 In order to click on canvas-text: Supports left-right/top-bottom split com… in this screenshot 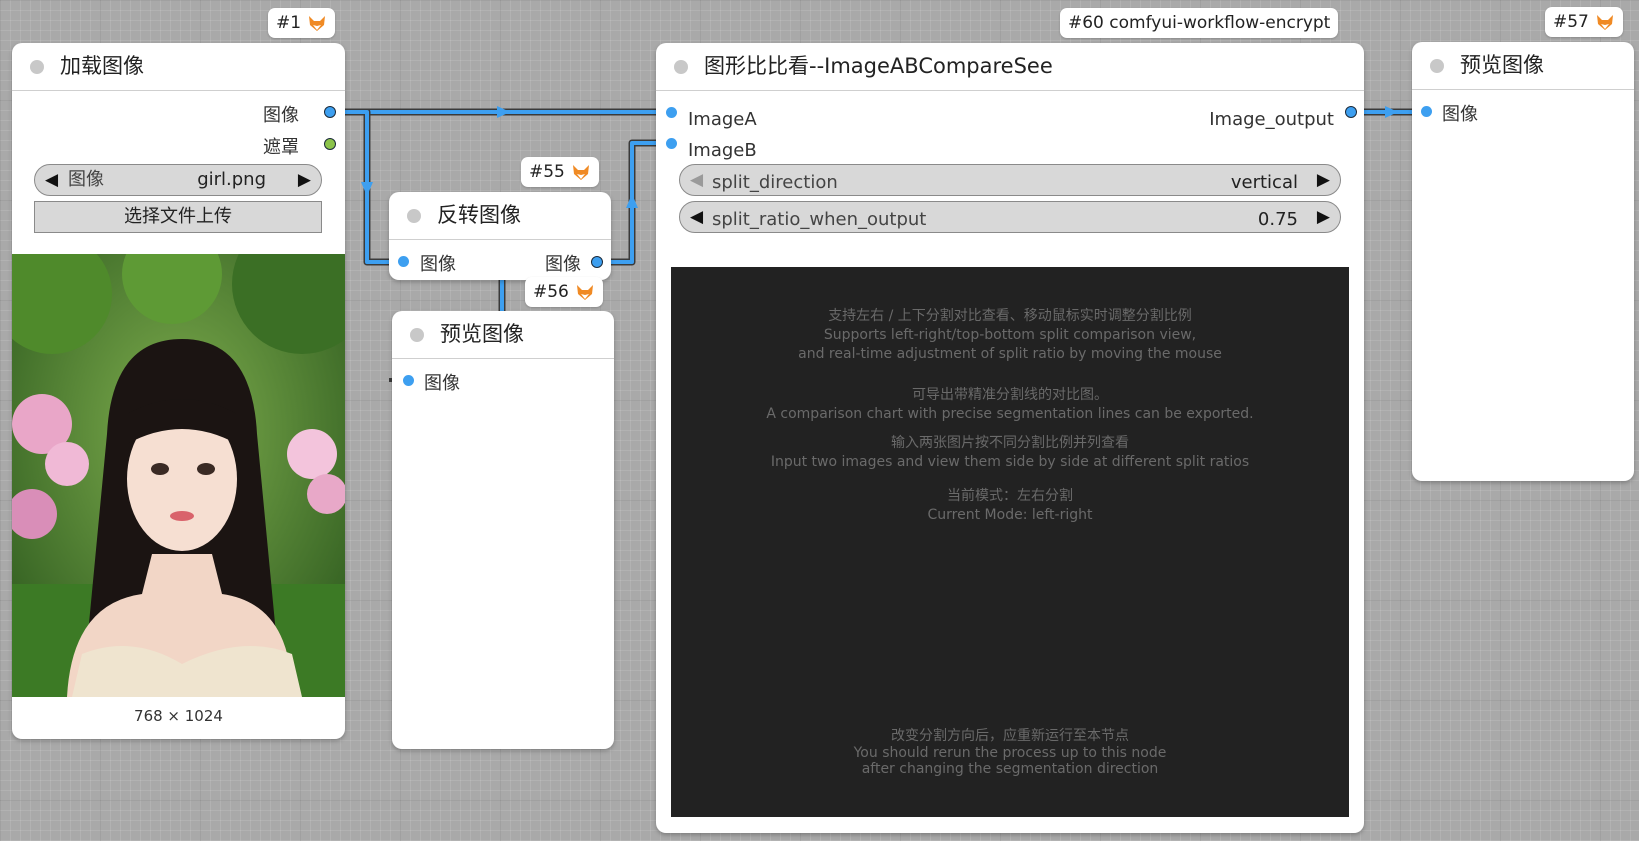, I will do `click(1010, 335)`.